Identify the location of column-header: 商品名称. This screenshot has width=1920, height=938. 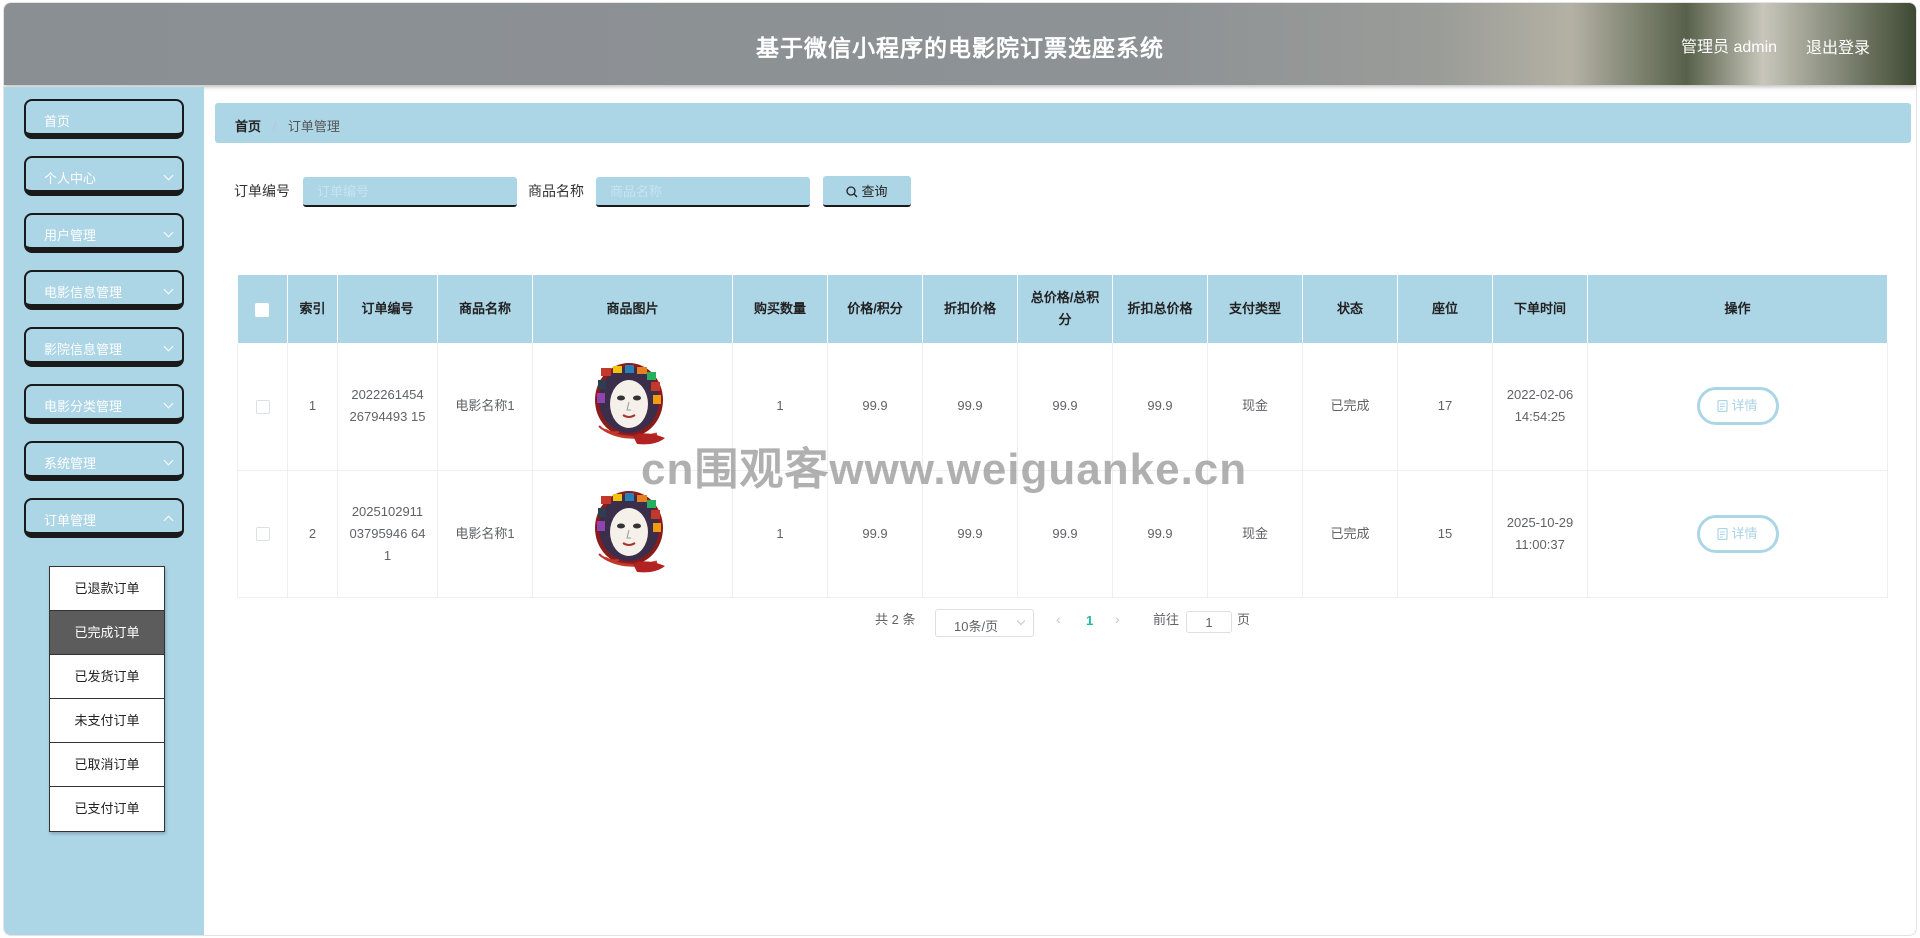
(485, 309).